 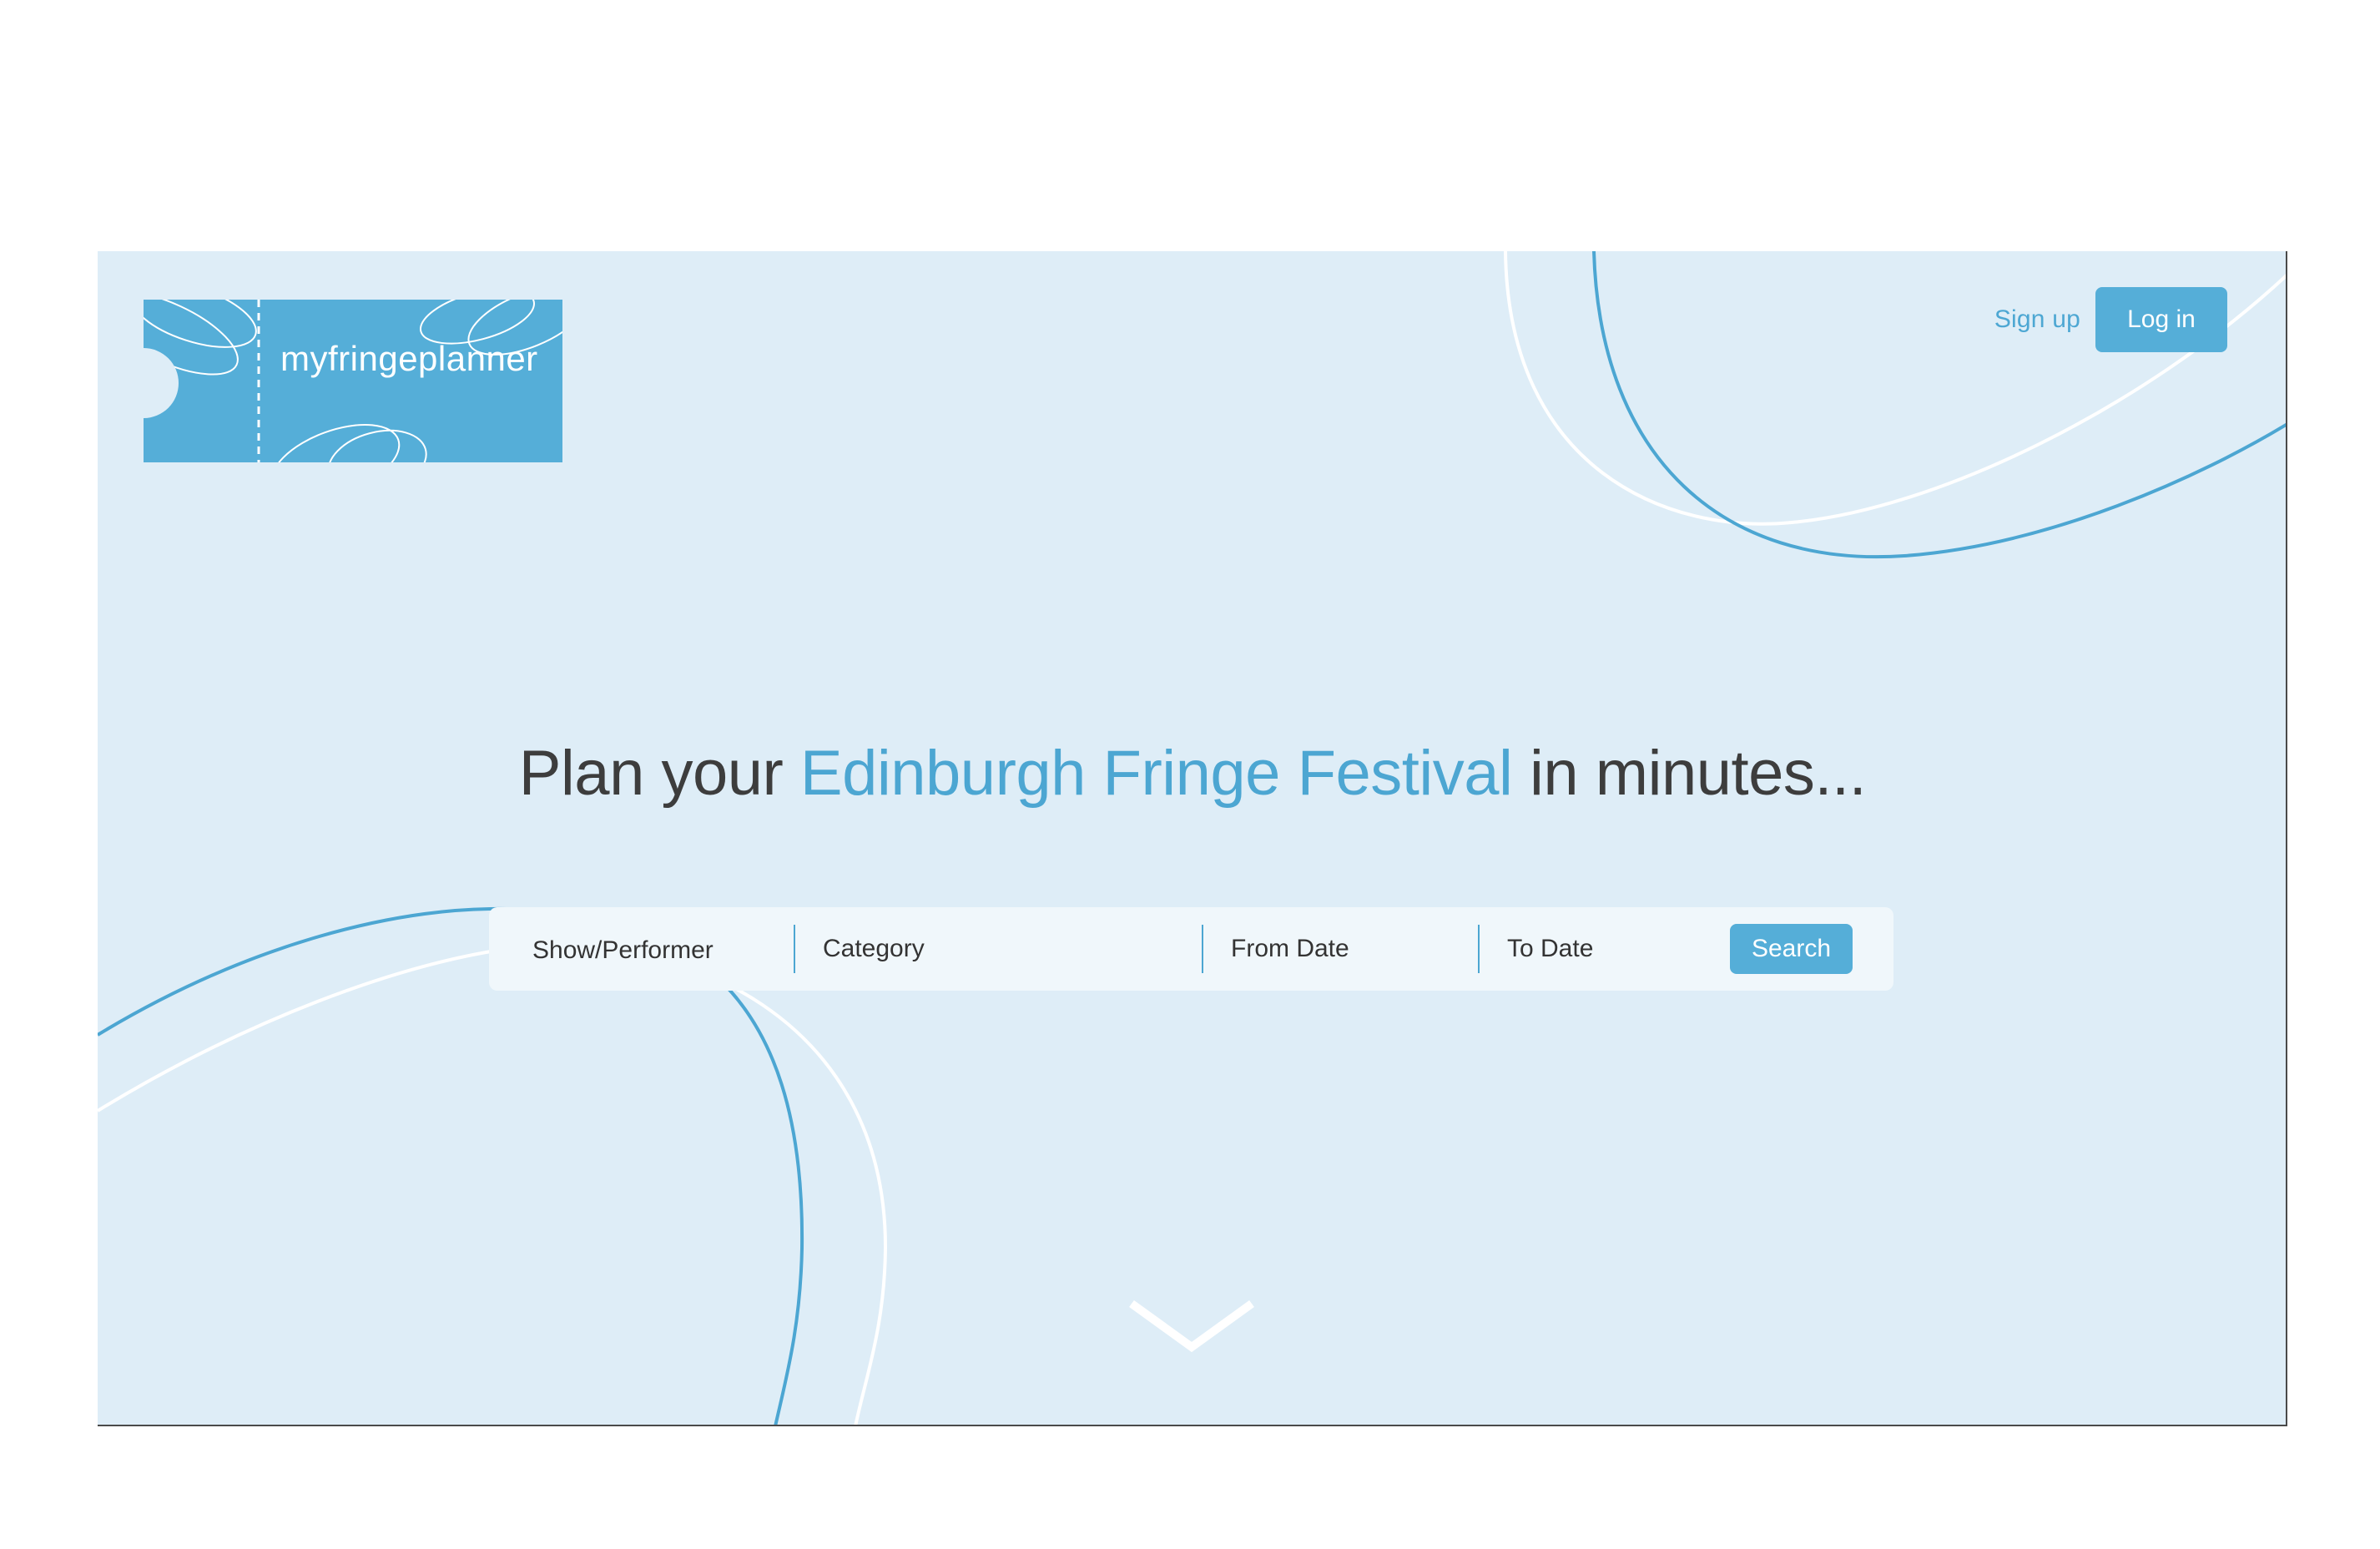 What do you see at coordinates (2161, 320) in the screenshot?
I see `login-button: Log in` at bounding box center [2161, 320].